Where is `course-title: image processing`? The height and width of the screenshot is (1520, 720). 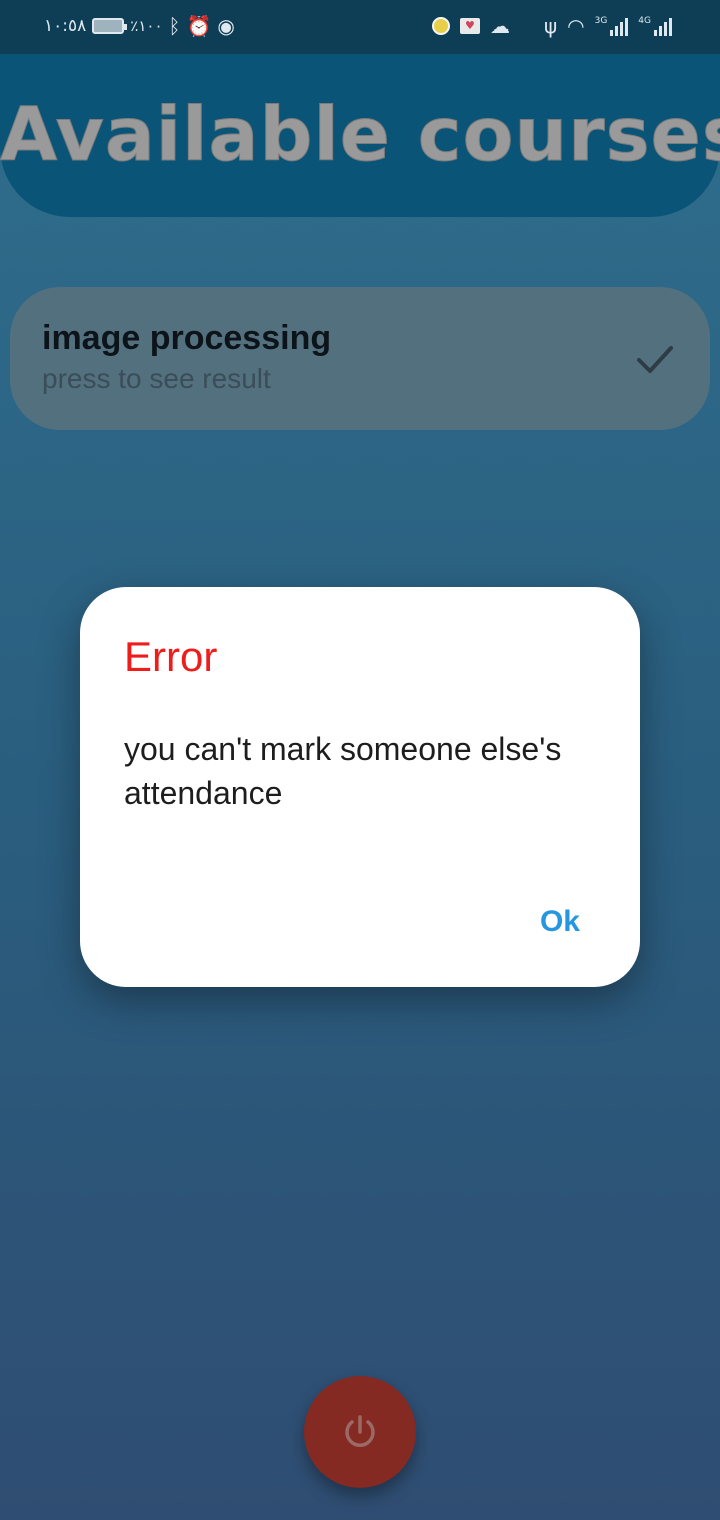
course-title: image processing is located at coordinates (187, 338).